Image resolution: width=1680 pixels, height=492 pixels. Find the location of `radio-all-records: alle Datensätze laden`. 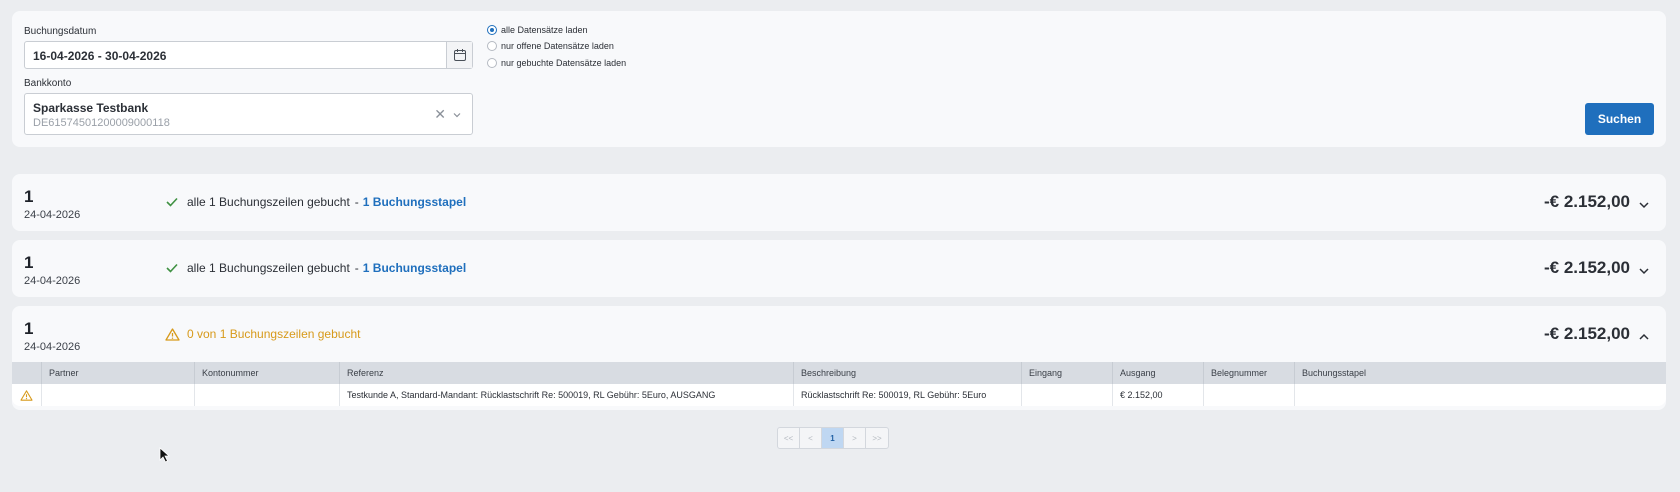

radio-all-records: alle Datensätze laden is located at coordinates (537, 30).